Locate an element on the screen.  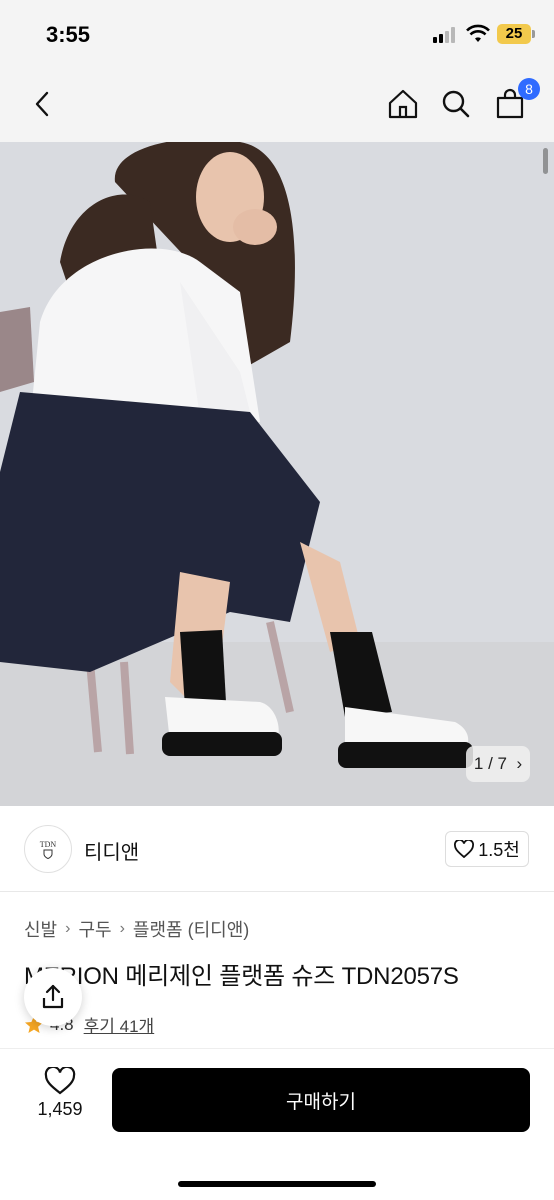
share-button is located at coordinates (53, 997).